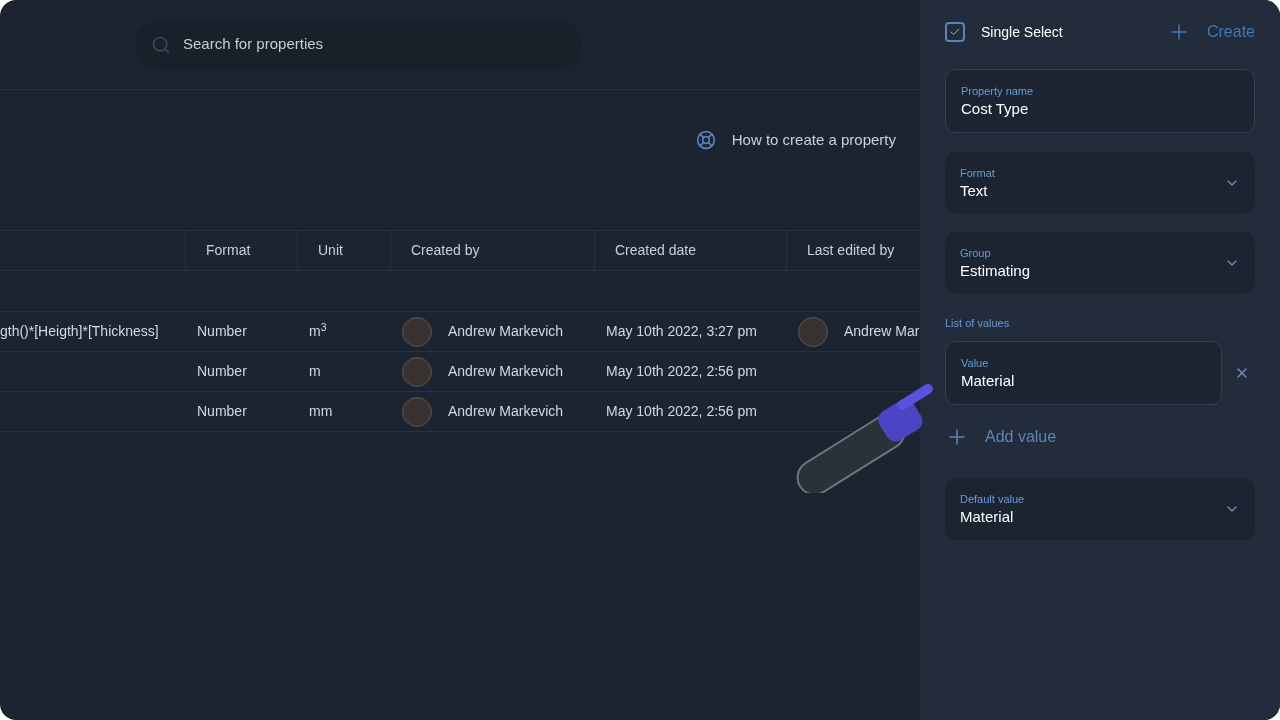 The width and height of the screenshot is (1280, 720). What do you see at coordinates (705, 140) in the screenshot?
I see `lifebuoy-icon` at bounding box center [705, 140].